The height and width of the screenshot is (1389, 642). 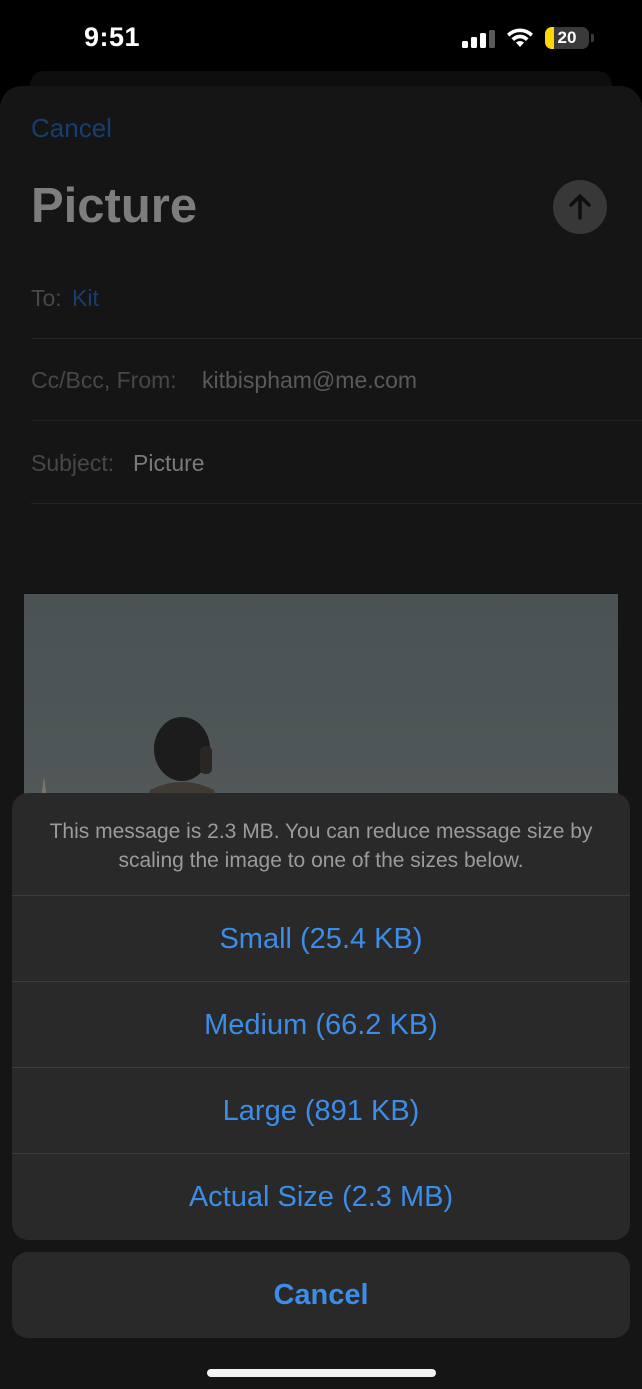 What do you see at coordinates (114, 206) in the screenshot?
I see `compose-title: Picture` at bounding box center [114, 206].